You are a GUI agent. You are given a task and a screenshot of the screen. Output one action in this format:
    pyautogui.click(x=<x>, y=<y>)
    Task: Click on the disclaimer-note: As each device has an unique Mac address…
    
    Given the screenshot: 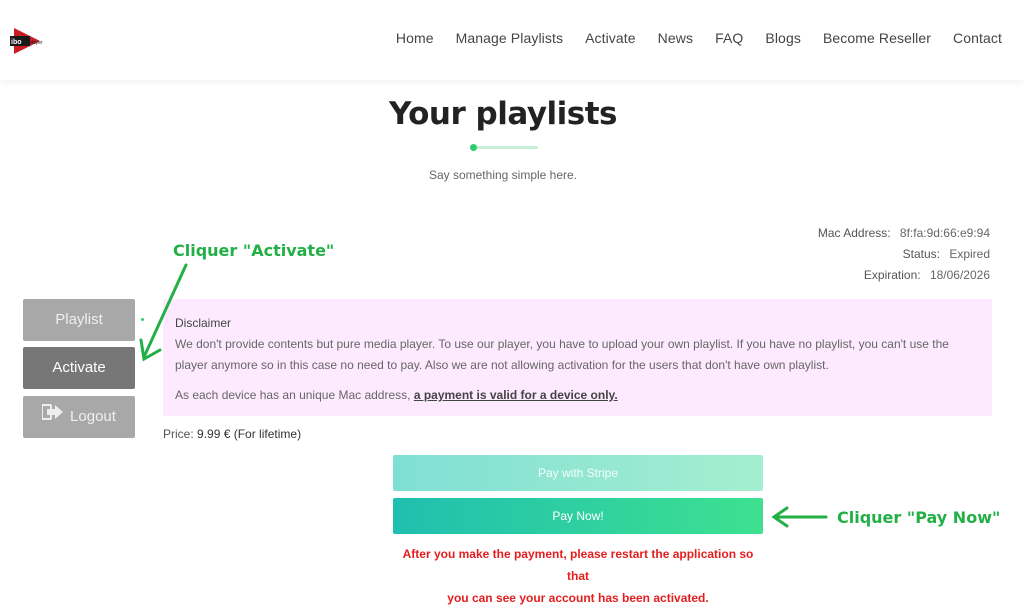 What is the action you would take?
    pyautogui.click(x=577, y=395)
    